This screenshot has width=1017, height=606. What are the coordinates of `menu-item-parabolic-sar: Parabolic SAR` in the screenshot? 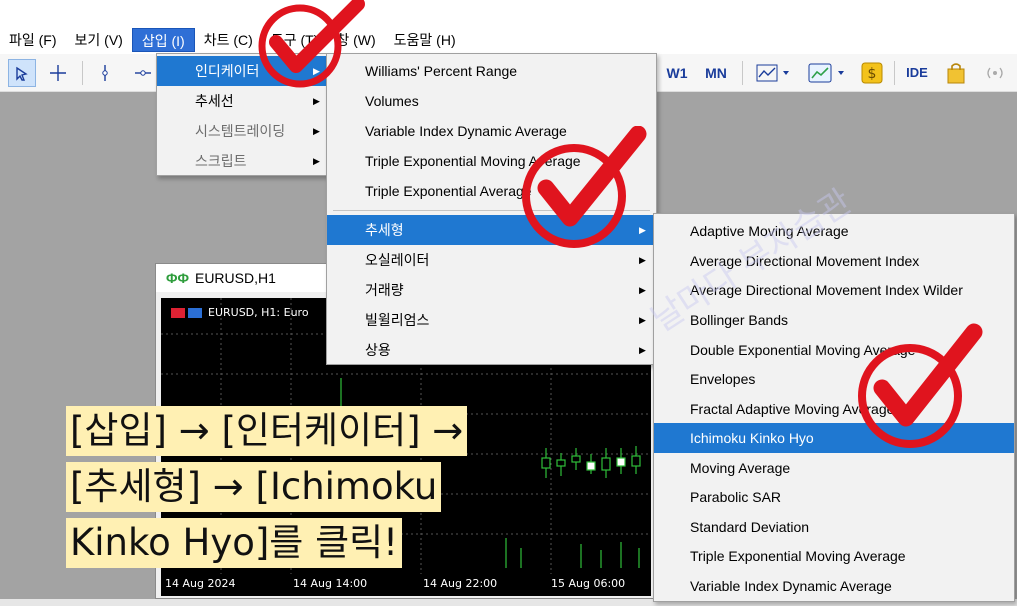 It's located at (834, 497).